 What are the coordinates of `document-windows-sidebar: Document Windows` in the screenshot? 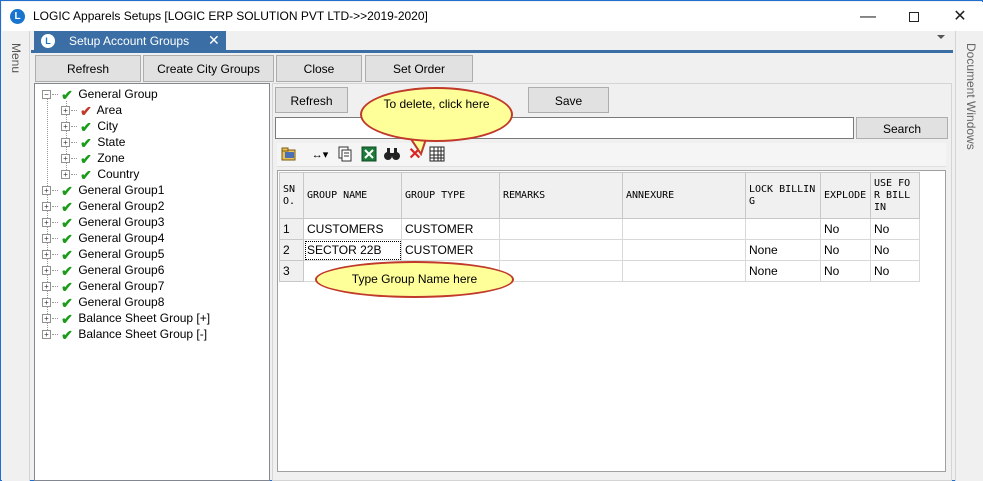 It's located at (969, 256).